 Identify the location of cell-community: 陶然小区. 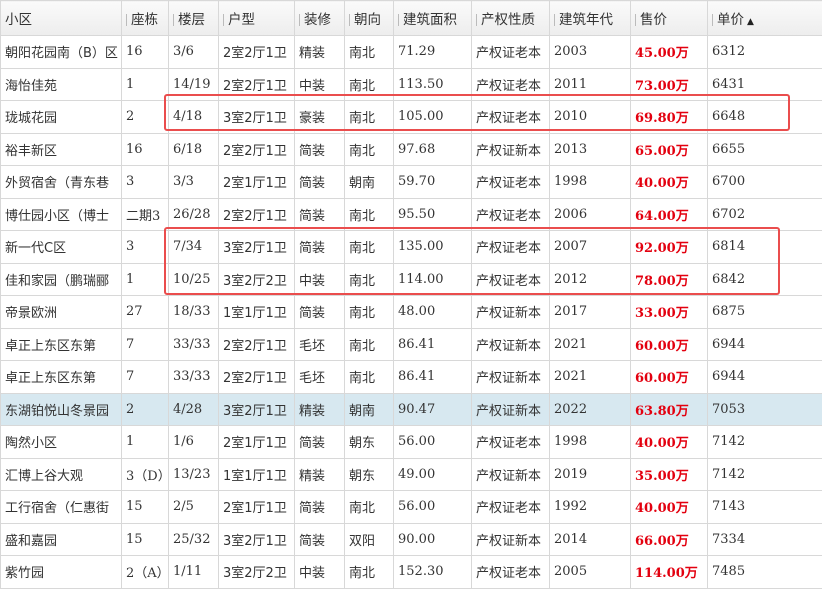
(61, 442).